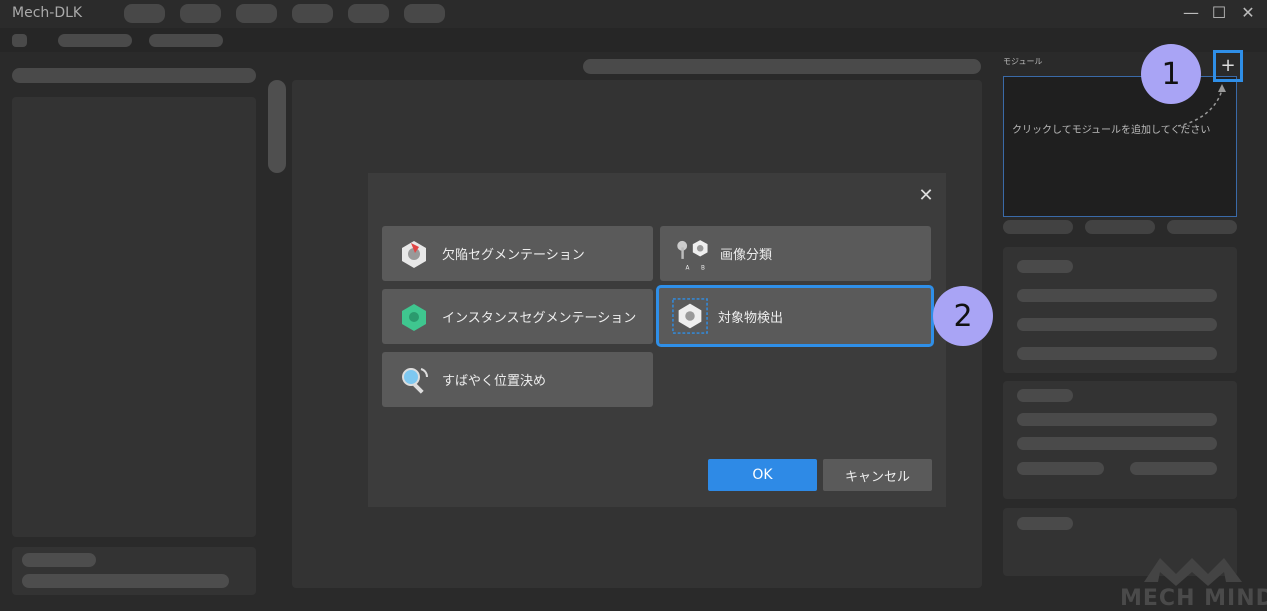  What do you see at coordinates (877, 475) in the screenshot?
I see `cancel-button: キャンセル` at bounding box center [877, 475].